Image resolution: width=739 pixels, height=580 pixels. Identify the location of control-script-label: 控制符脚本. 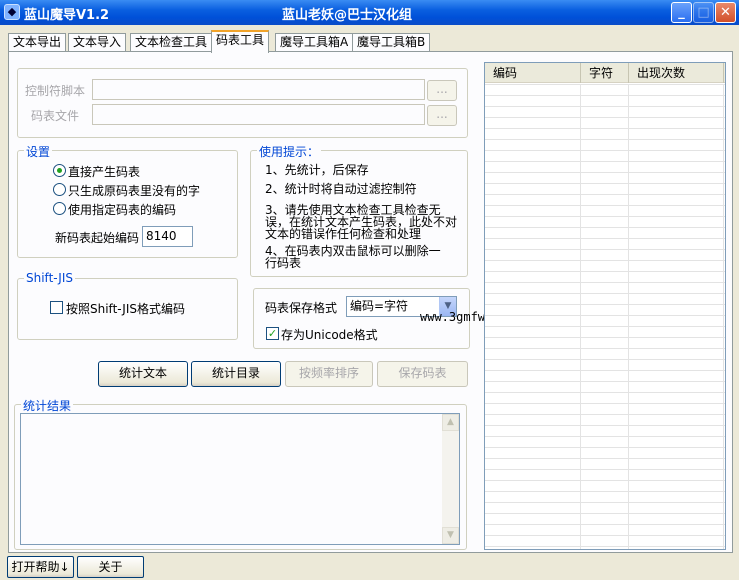
(55, 91).